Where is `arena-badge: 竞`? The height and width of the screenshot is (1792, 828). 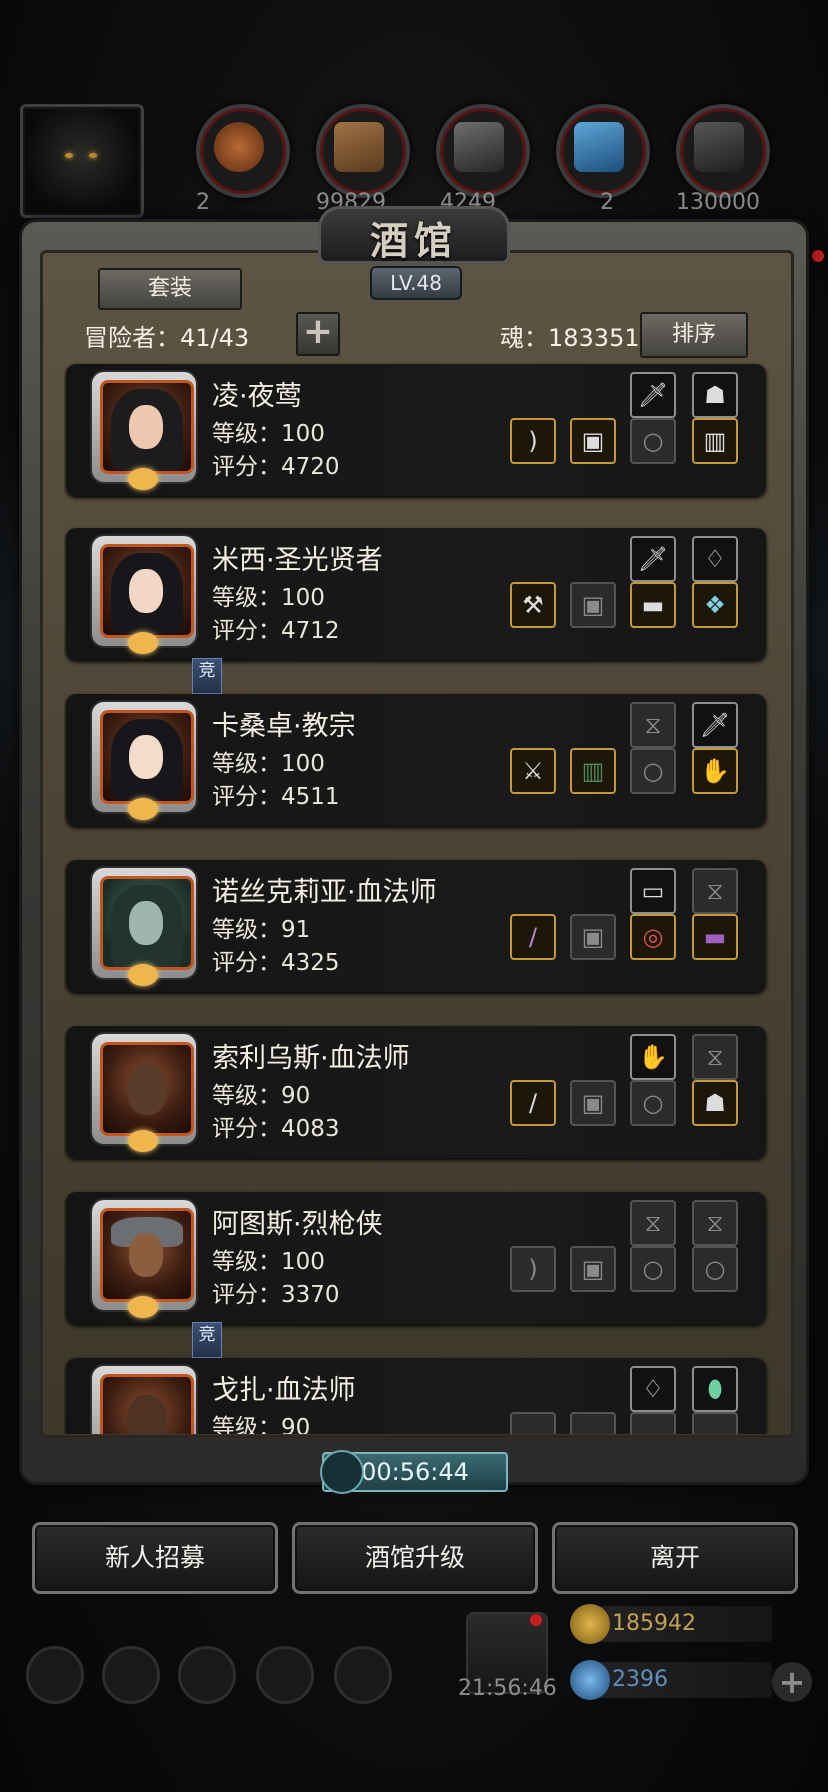
arena-badge: 竞 is located at coordinates (207, 676).